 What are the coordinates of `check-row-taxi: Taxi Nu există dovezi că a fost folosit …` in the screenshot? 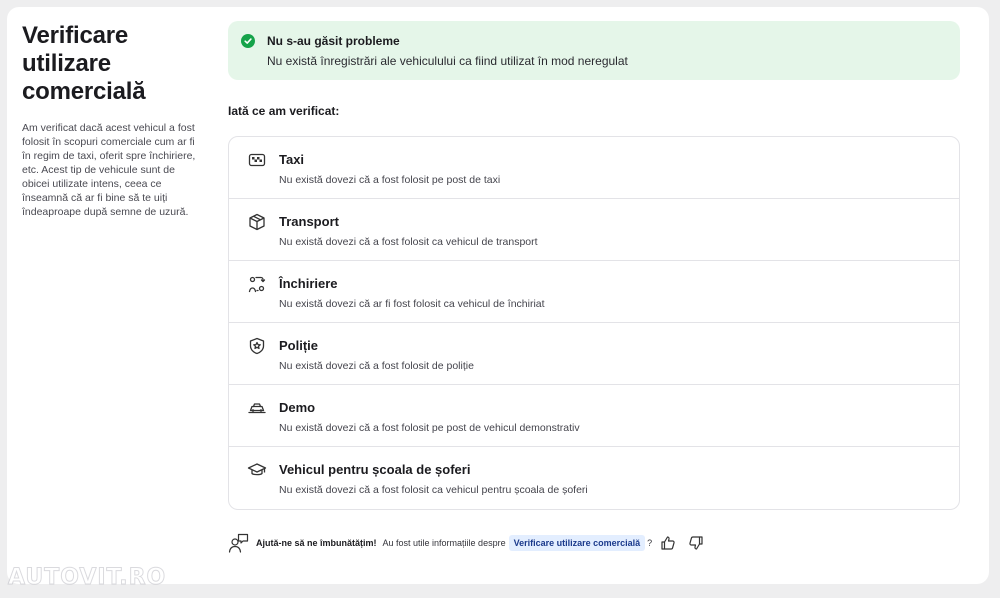 It's located at (594, 168).